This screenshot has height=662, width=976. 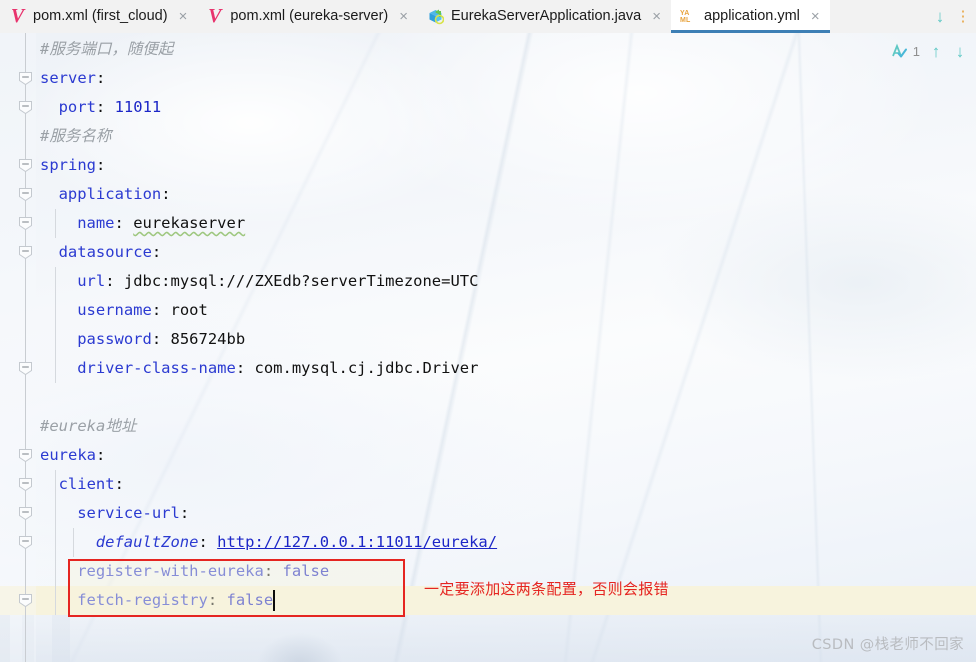 I want to click on code-line: name: eurekaserver, so click(x=161, y=223).